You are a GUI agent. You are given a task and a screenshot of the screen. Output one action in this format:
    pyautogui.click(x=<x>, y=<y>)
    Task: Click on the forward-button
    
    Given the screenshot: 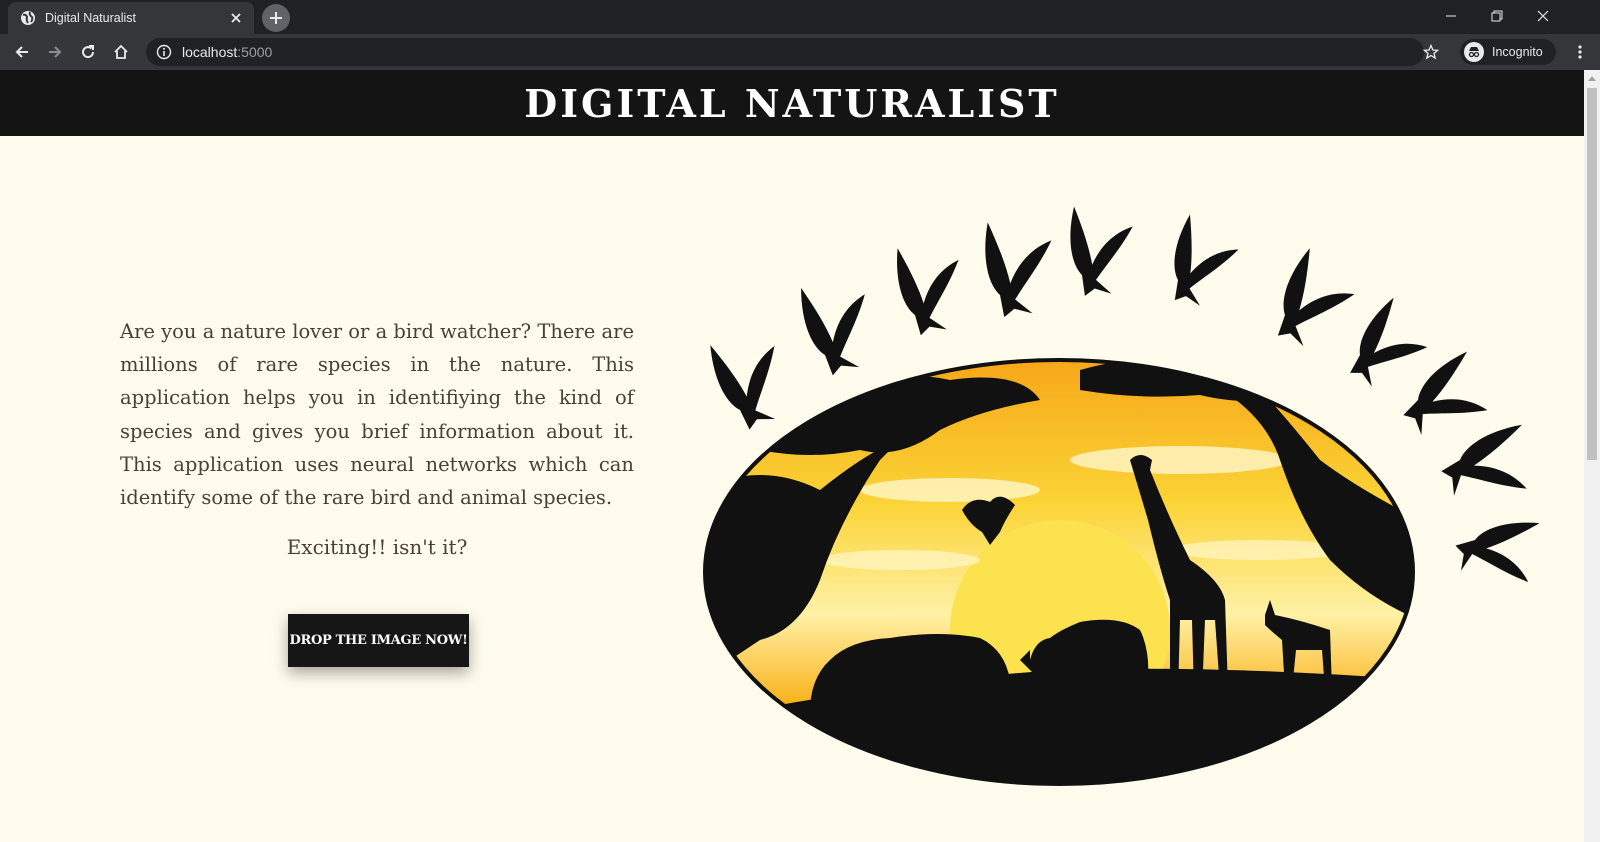 What is the action you would take?
    pyautogui.click(x=55, y=52)
    